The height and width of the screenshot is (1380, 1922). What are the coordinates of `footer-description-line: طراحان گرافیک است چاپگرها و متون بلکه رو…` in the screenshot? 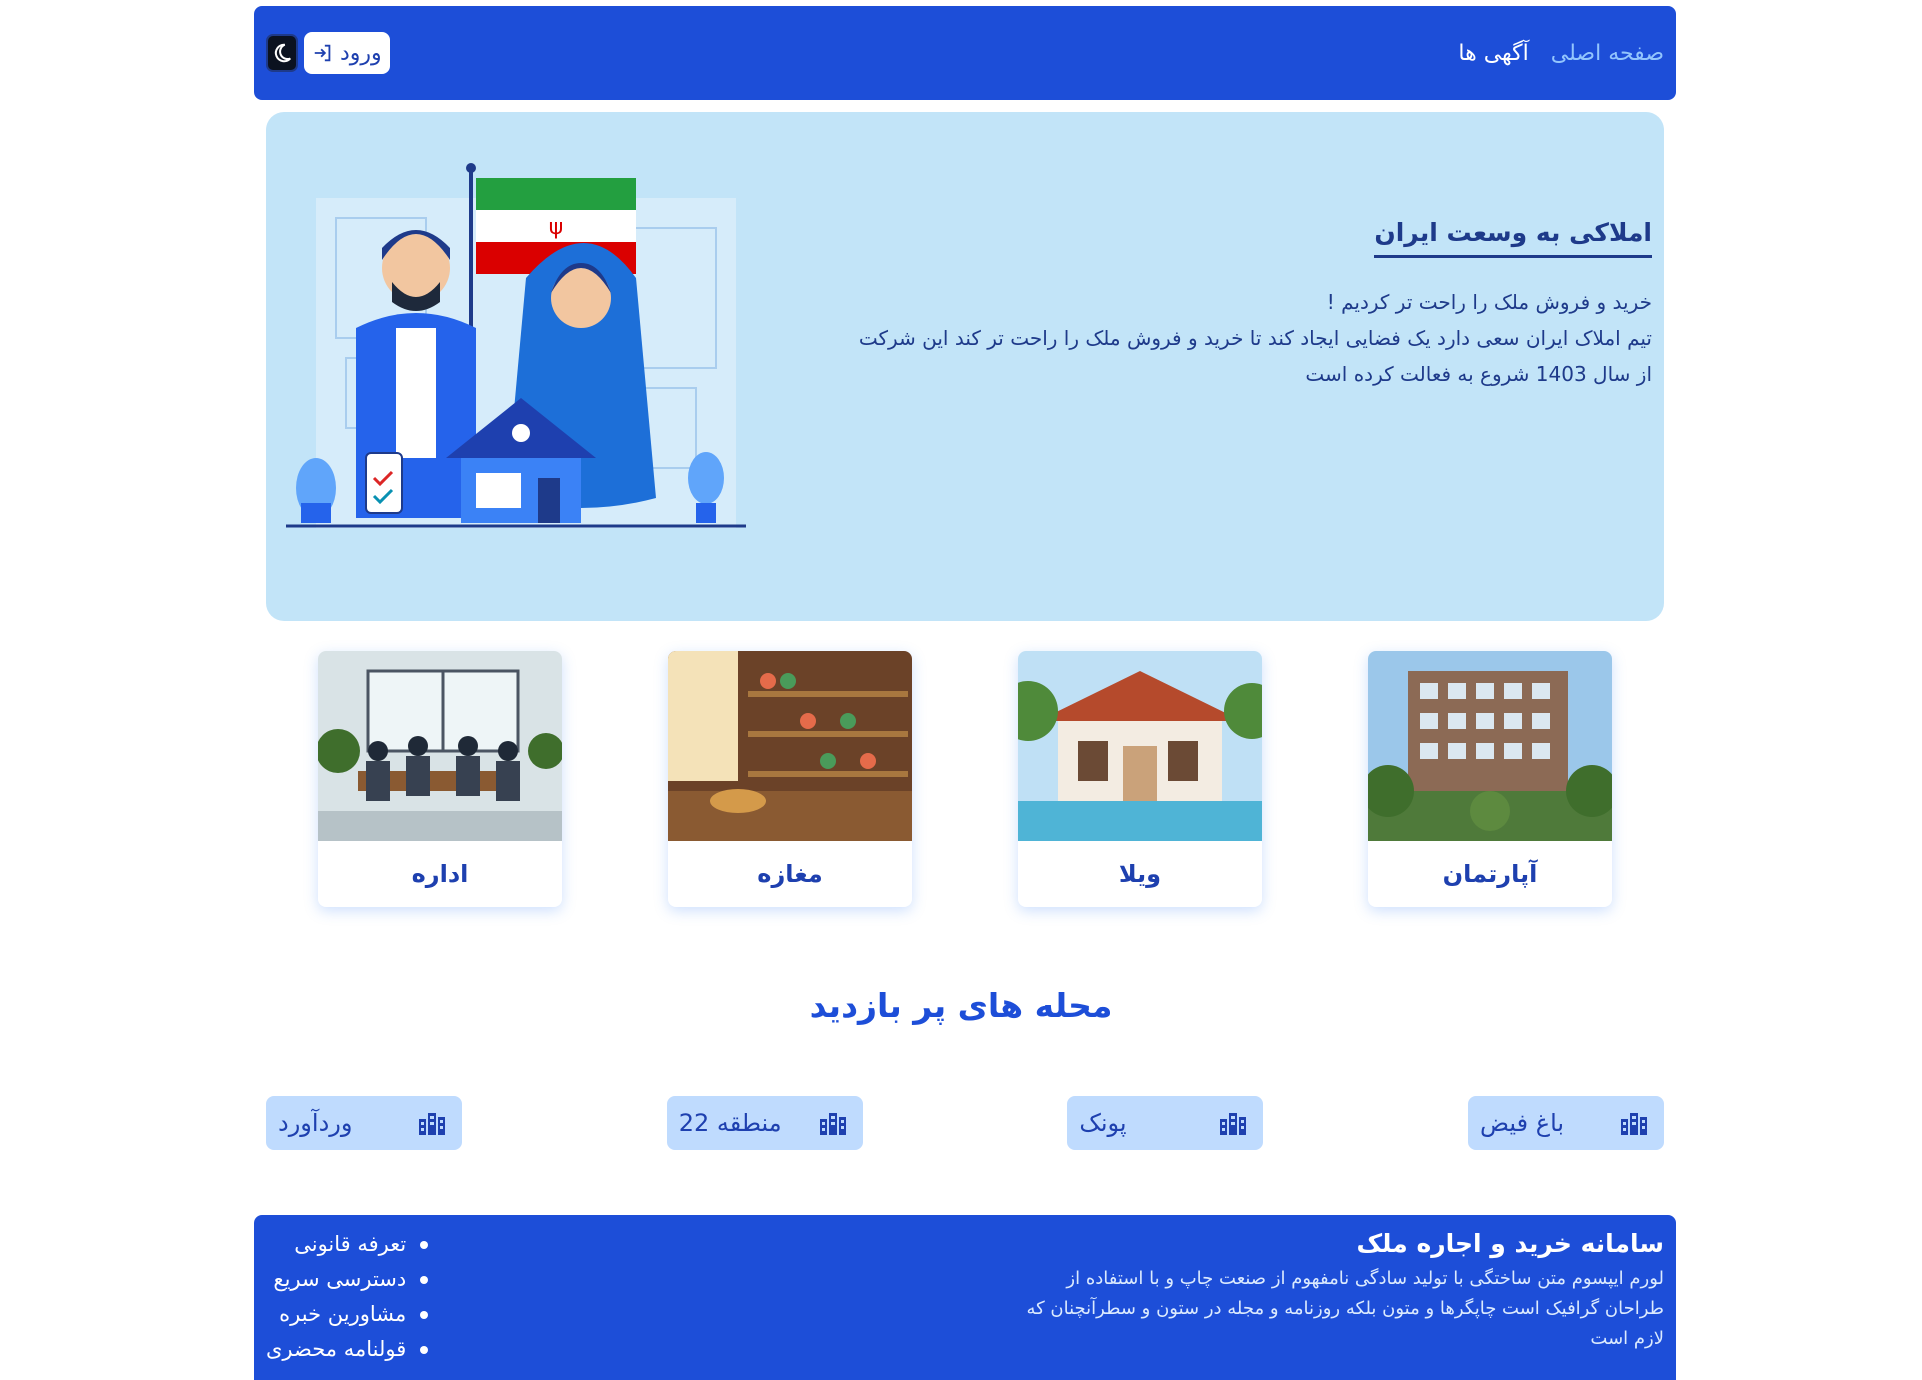 It's located at (1345, 1308).